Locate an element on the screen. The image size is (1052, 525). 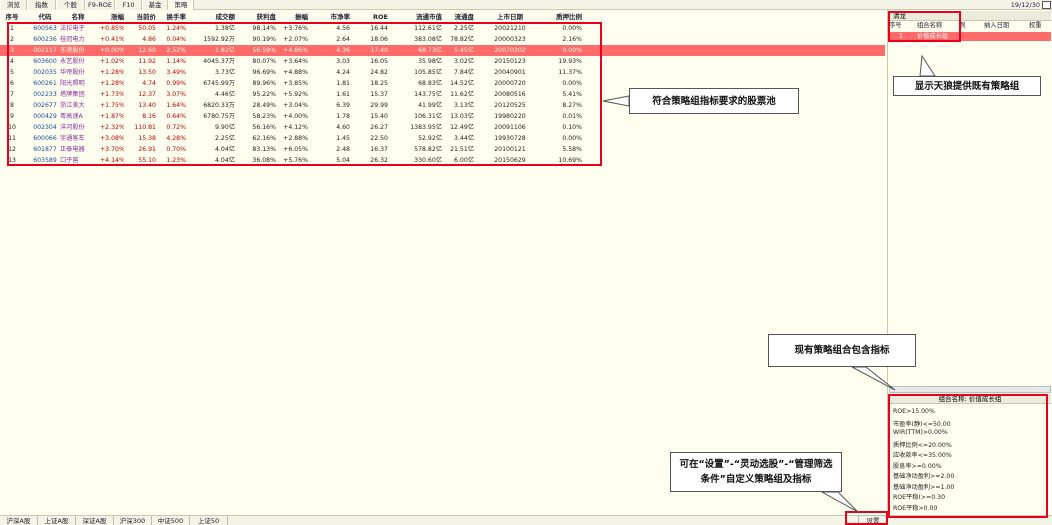
callout-existing-group: 显示天狼提供既有策略组 is located at coordinates (967, 86).